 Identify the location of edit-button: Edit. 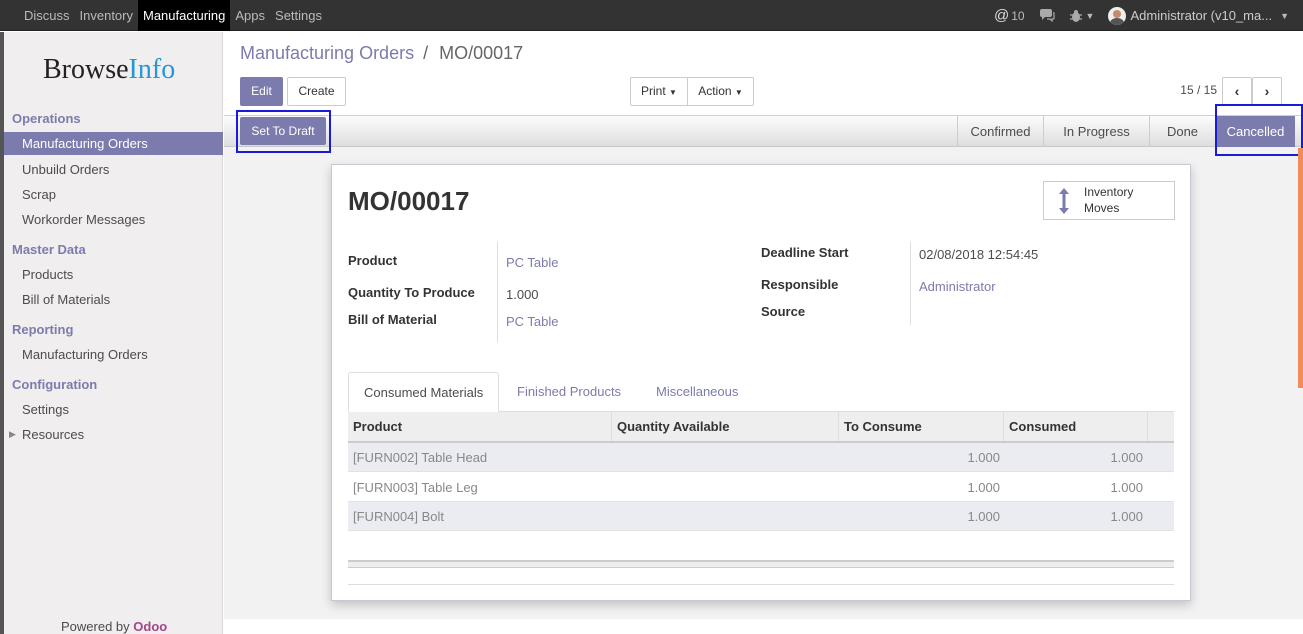
(261, 91).